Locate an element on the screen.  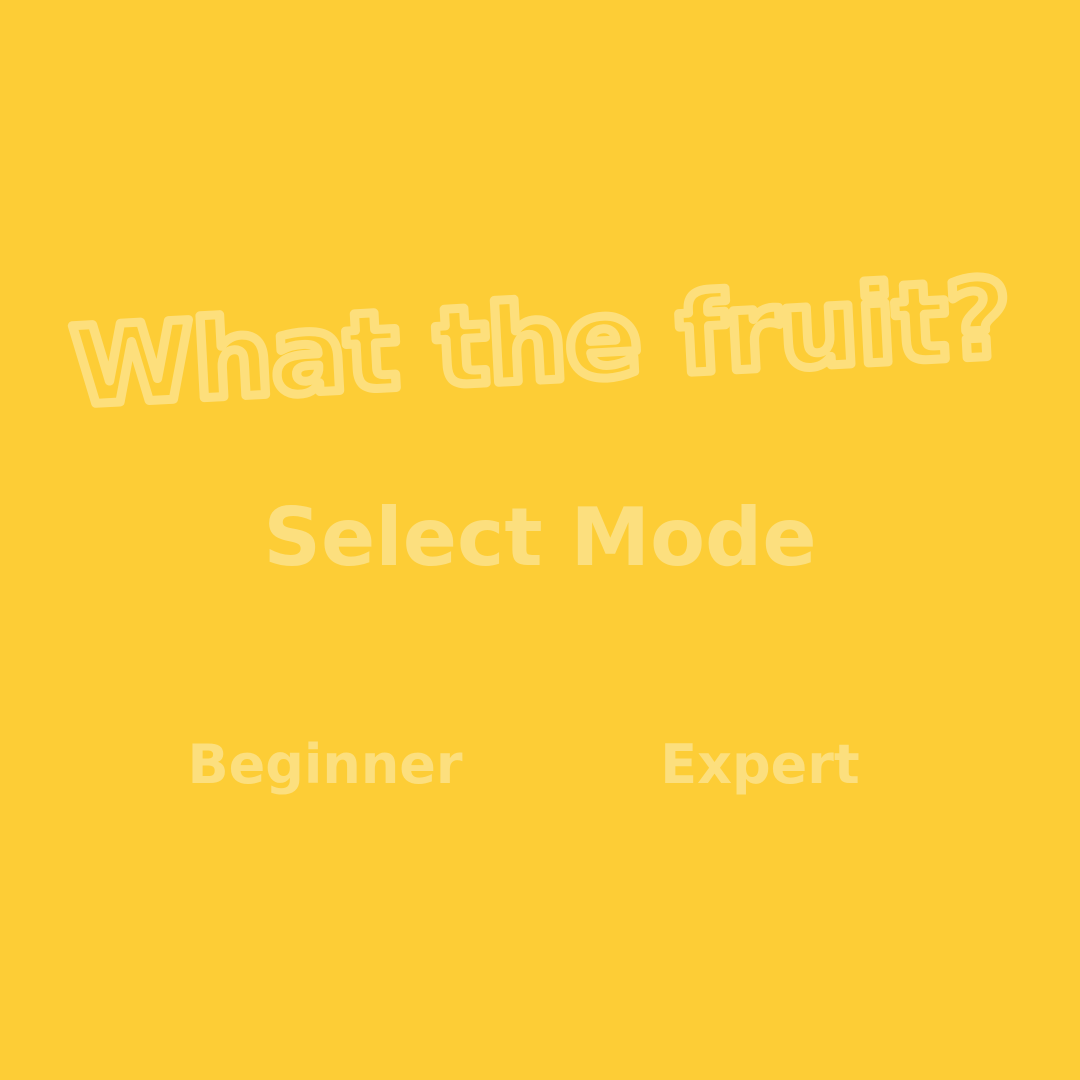
expert-mode-button: Expert is located at coordinates (760, 765).